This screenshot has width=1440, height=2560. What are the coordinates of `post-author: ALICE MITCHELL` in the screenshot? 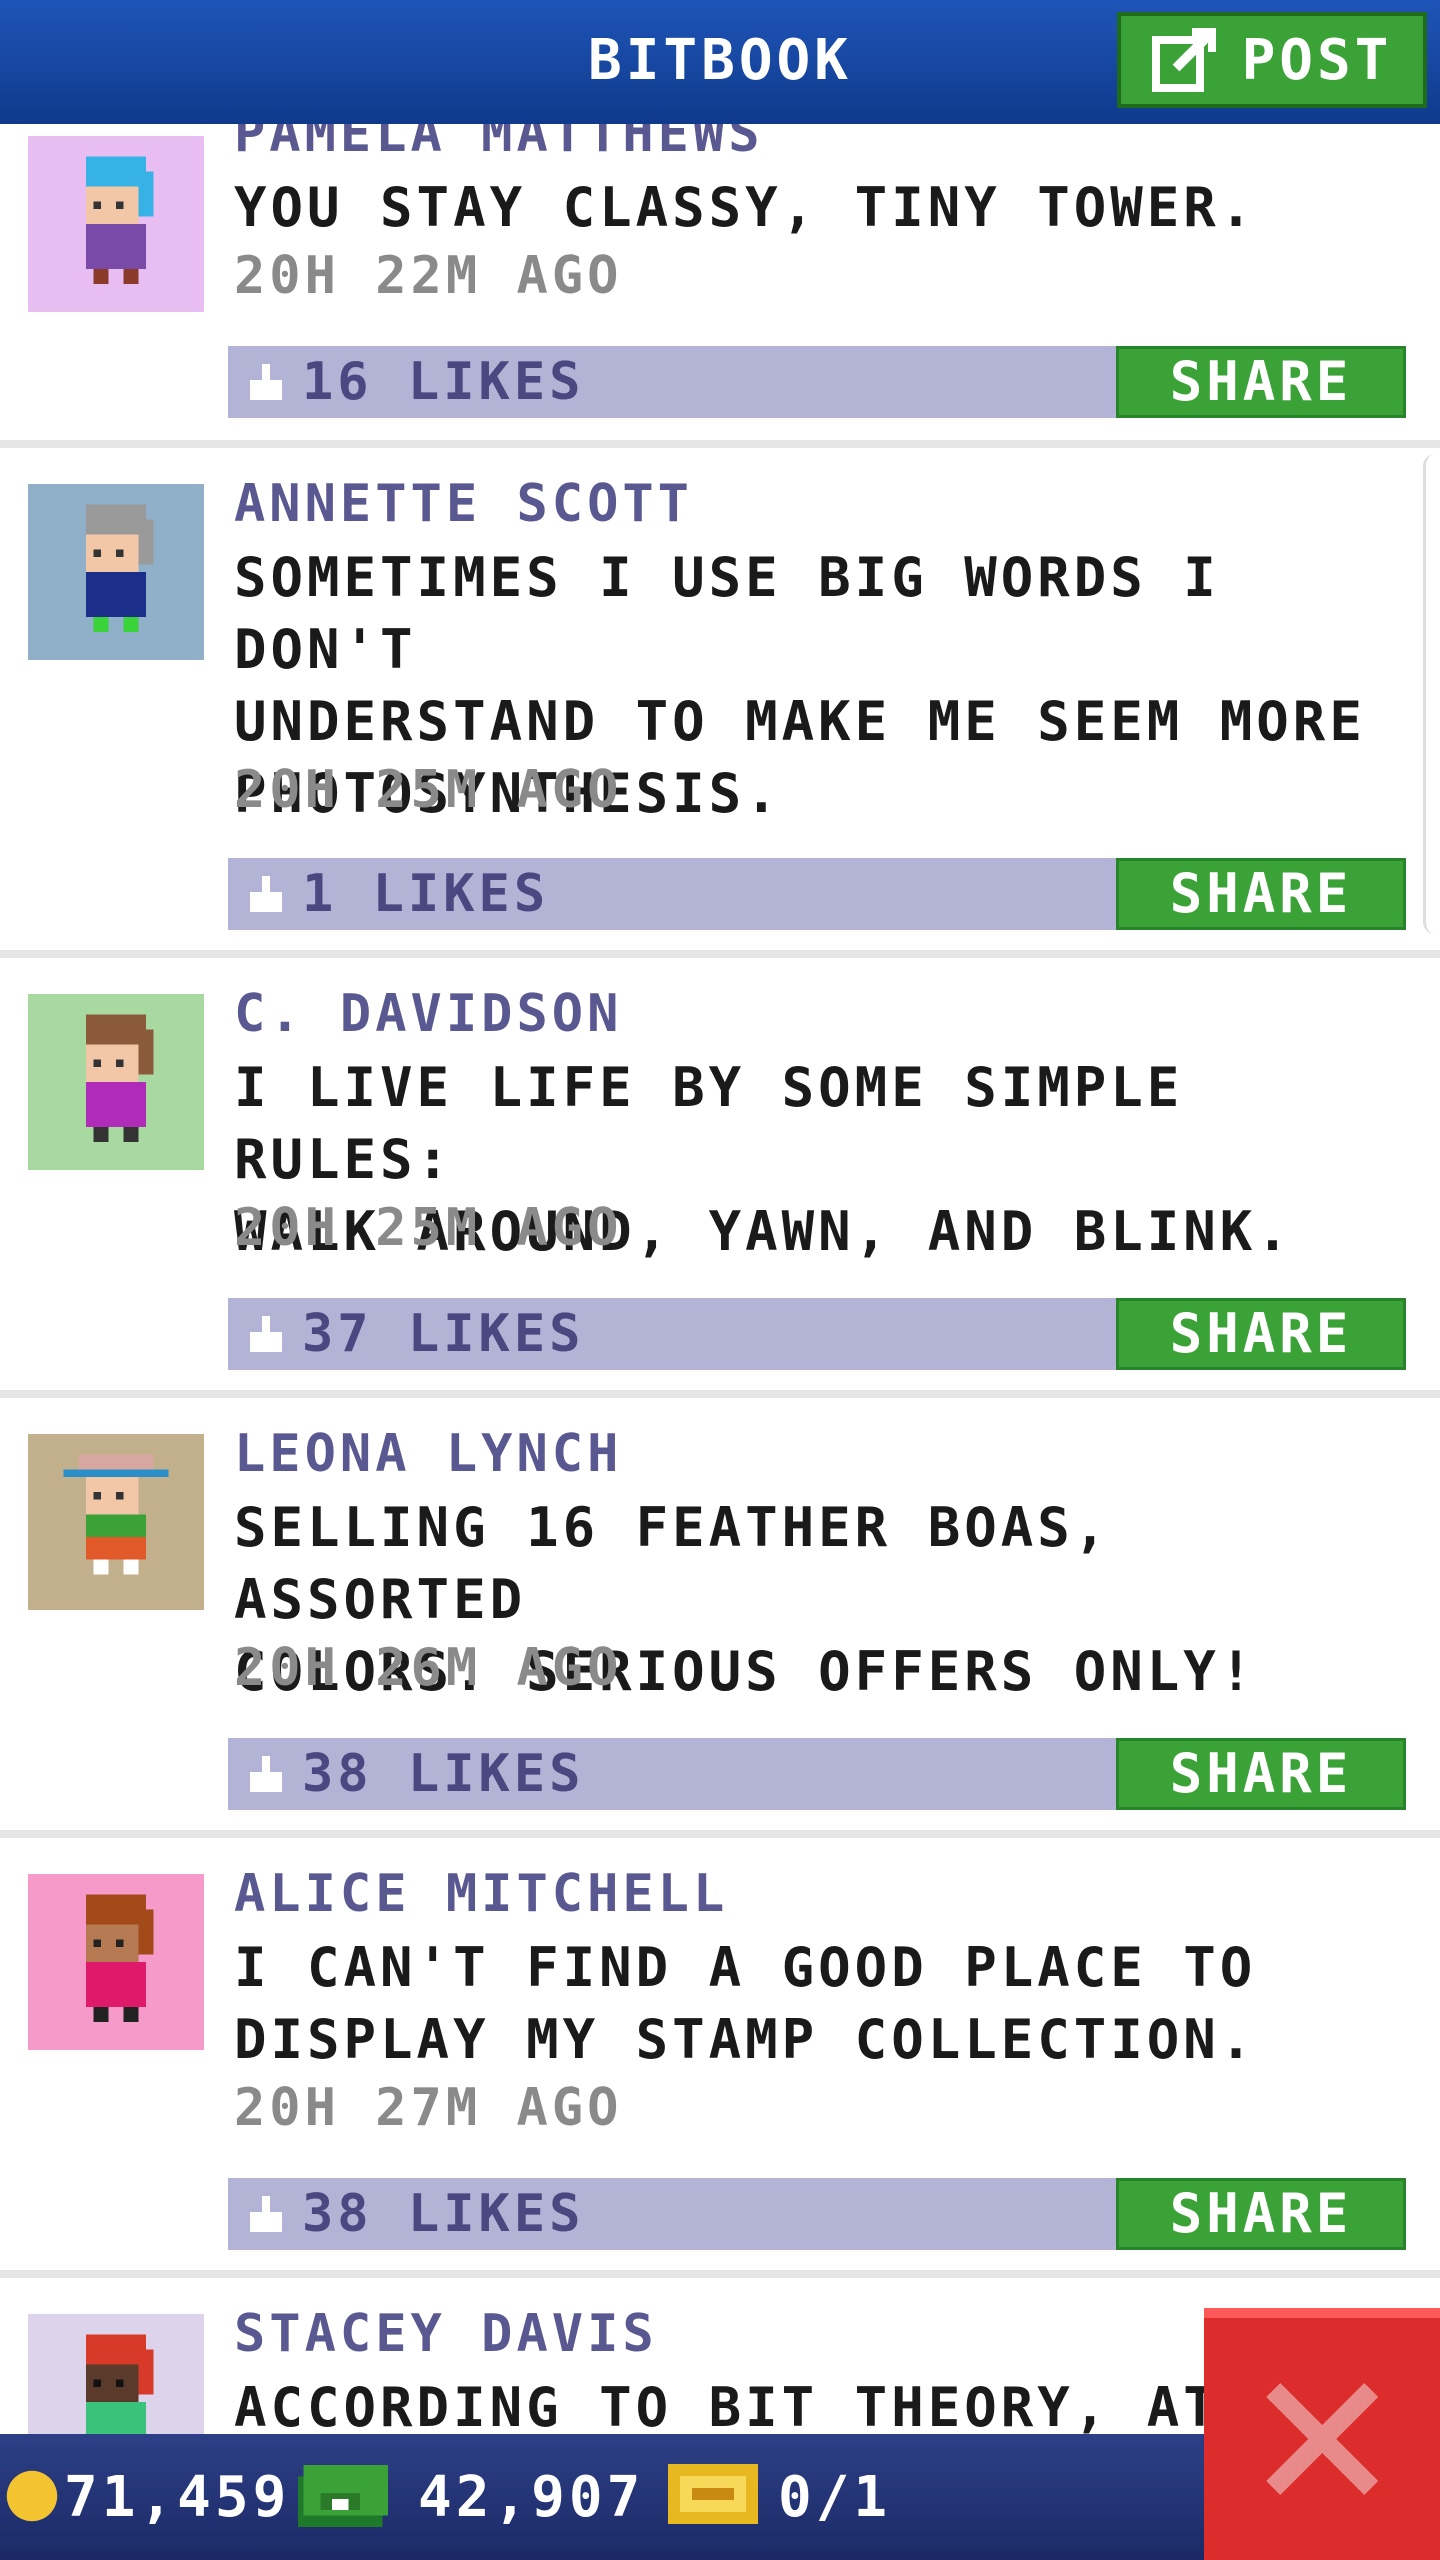 It's located at (481, 1894).